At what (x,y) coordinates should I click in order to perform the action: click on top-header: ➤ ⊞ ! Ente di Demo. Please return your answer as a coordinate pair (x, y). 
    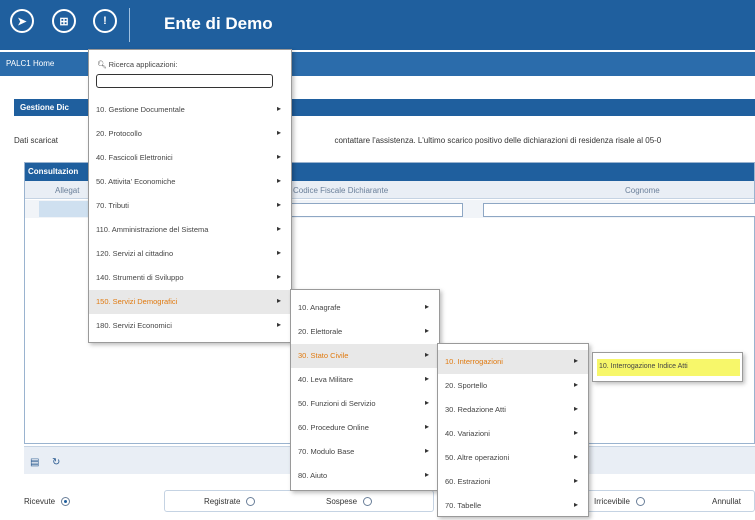
    Looking at the image, I should click on (377, 25).